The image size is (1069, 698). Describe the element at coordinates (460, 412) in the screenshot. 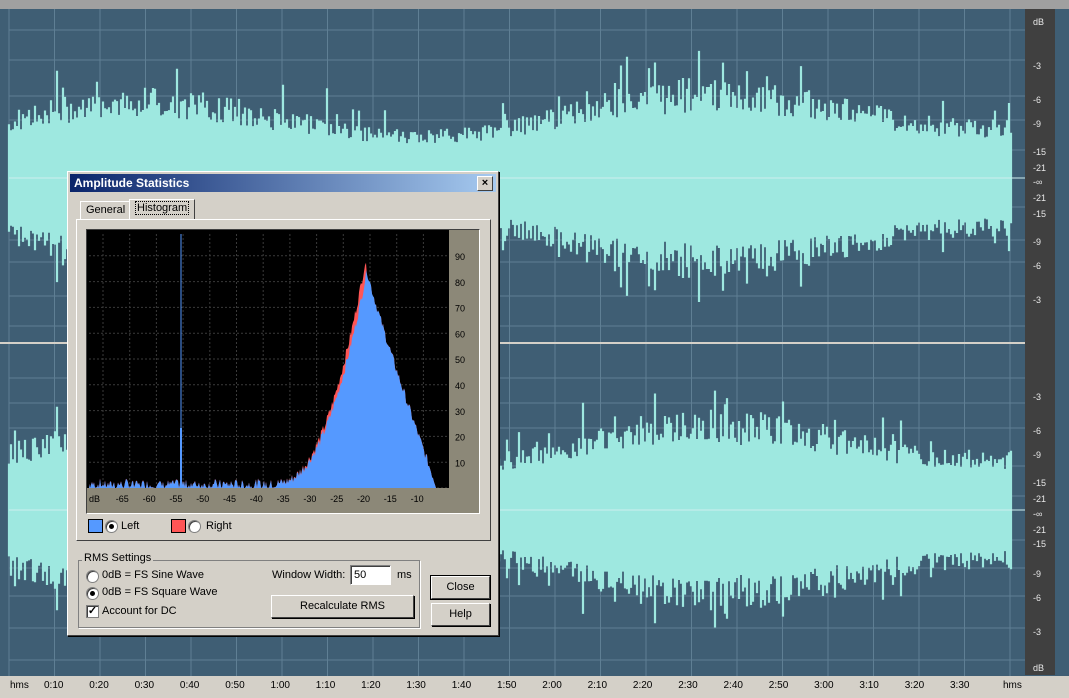

I see `histogram-y-tick: 30` at that location.